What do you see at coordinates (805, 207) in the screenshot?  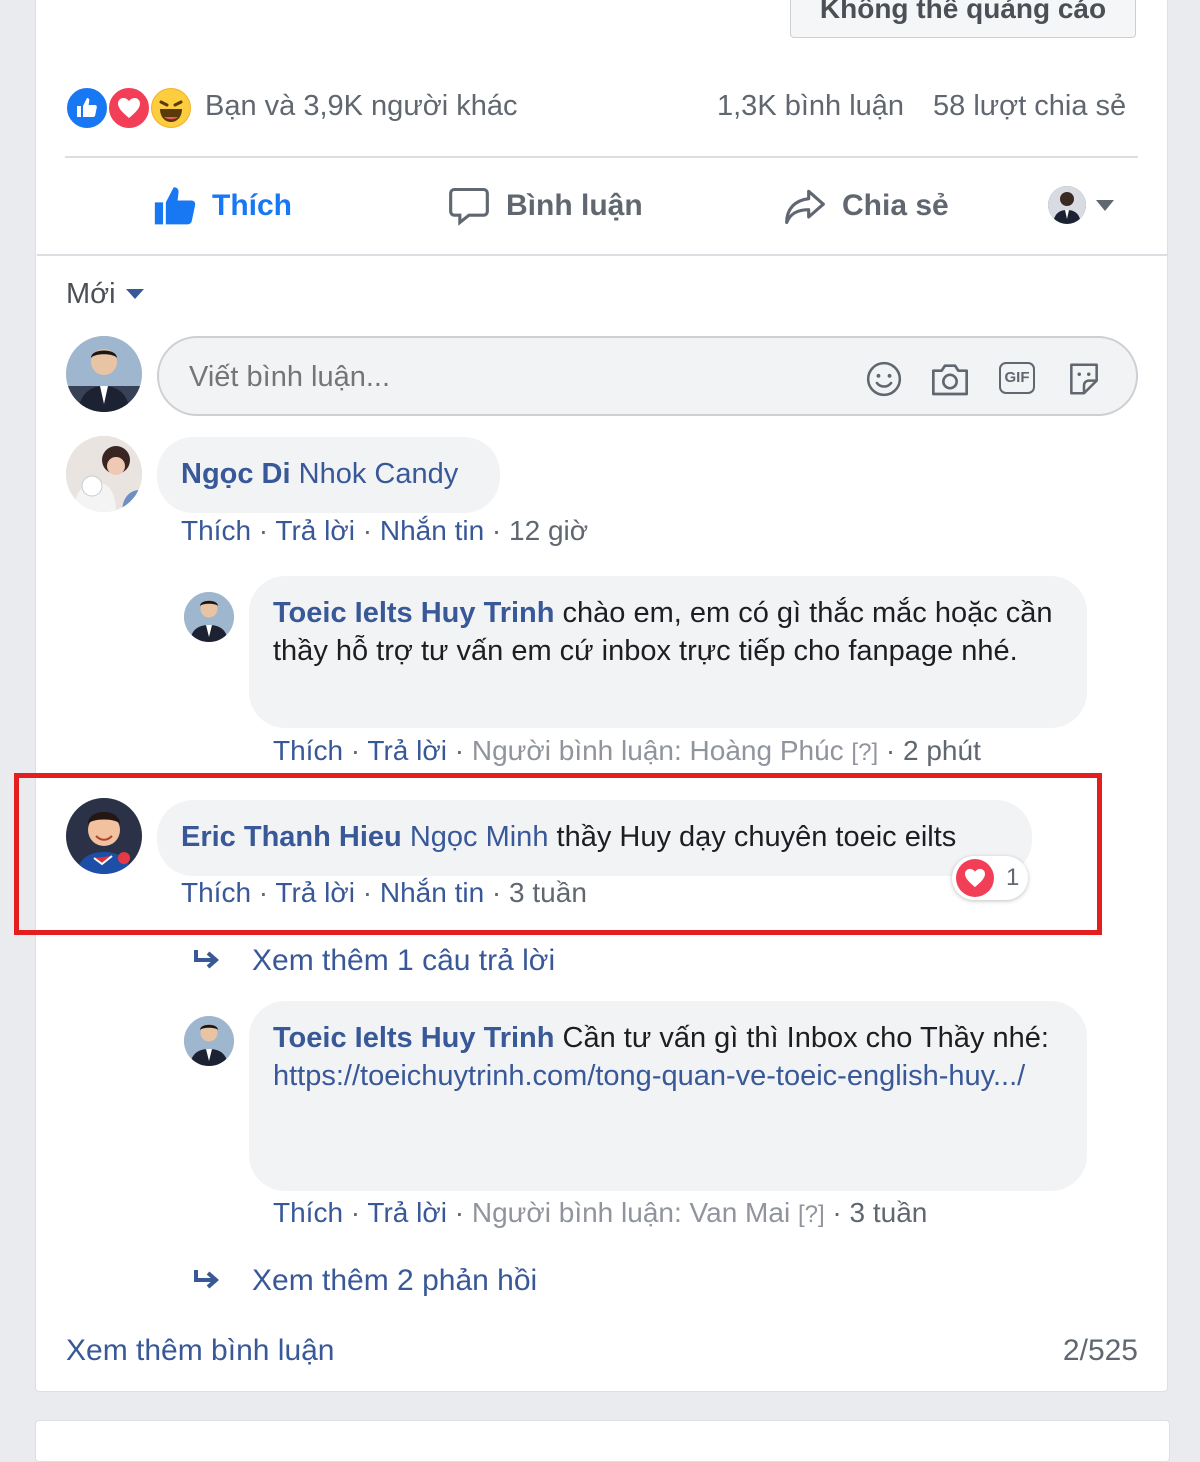 I see `share-arrow-icon` at bounding box center [805, 207].